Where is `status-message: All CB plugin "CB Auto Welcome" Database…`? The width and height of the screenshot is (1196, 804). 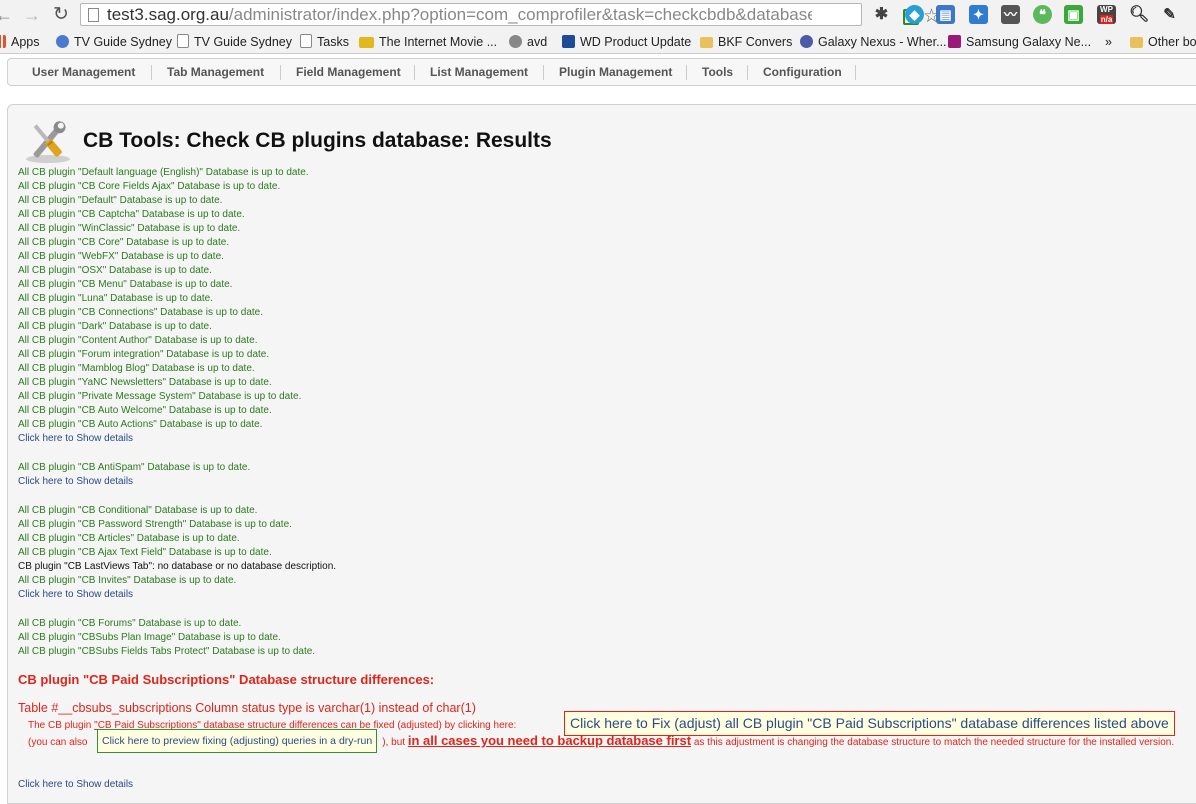
status-message: All CB plugin "CB Auto Welcome" Database… is located at coordinates (145, 410).